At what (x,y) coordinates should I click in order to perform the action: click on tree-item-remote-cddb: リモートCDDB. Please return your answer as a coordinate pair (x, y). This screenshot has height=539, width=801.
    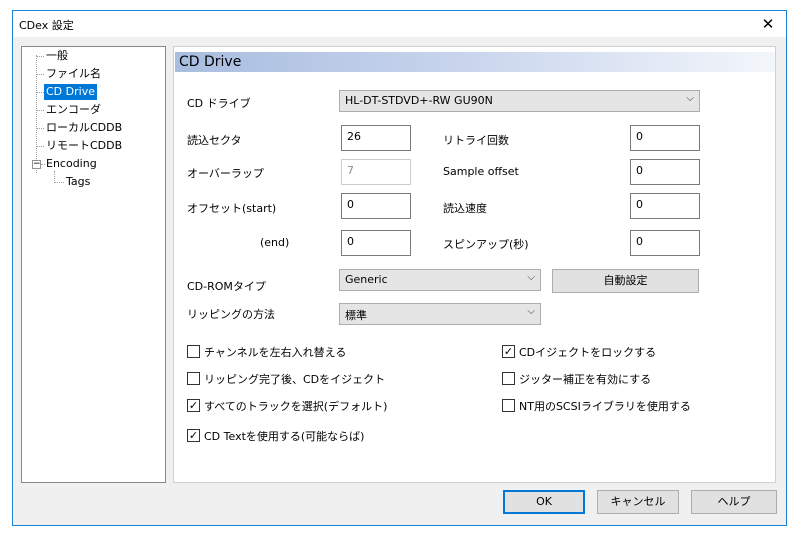
    Looking at the image, I should click on (84, 146).